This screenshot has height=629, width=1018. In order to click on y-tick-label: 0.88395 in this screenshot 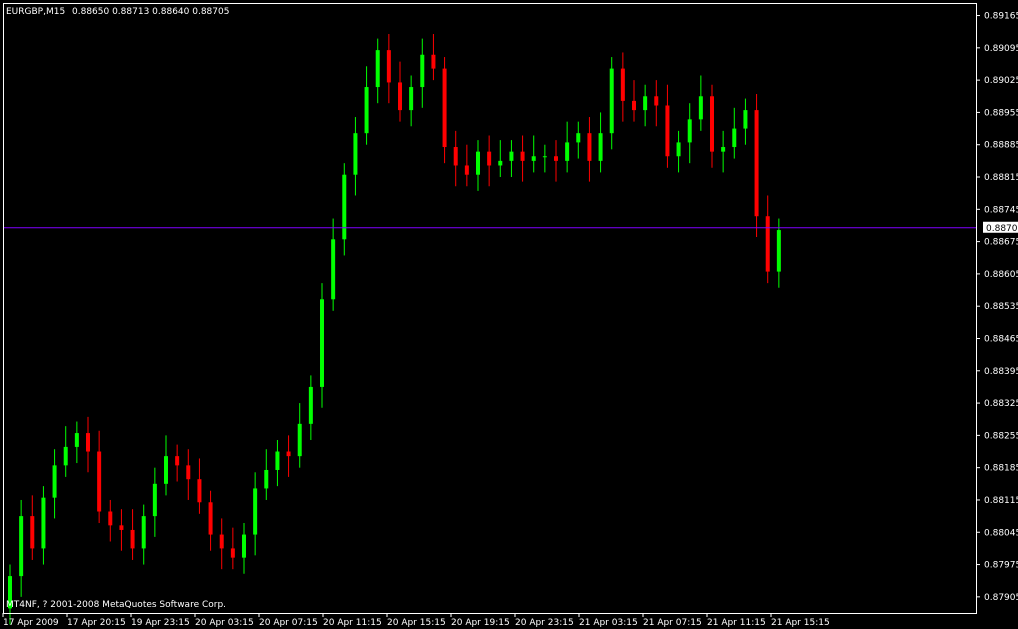, I will do `click(1001, 372)`.